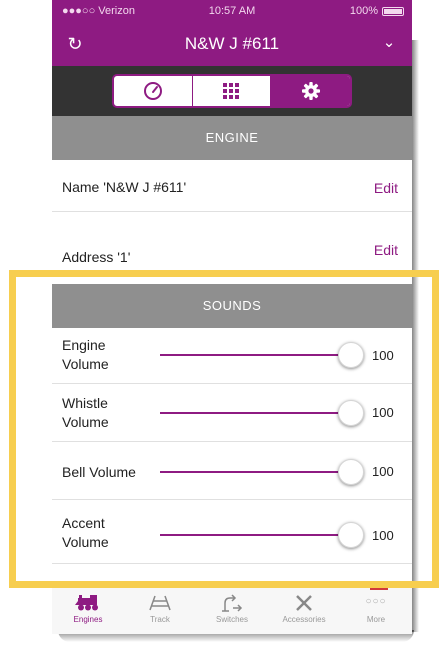 This screenshot has height=656, width=445. I want to click on tab-track: Track, so click(160, 610).